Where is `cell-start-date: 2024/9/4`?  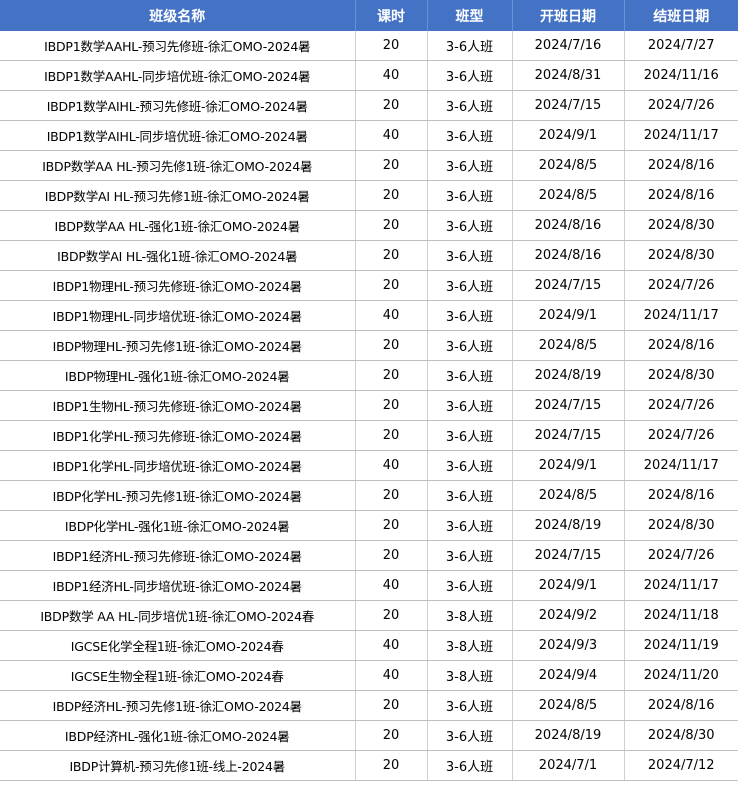
cell-start-date: 2024/9/4 is located at coordinates (568, 675).